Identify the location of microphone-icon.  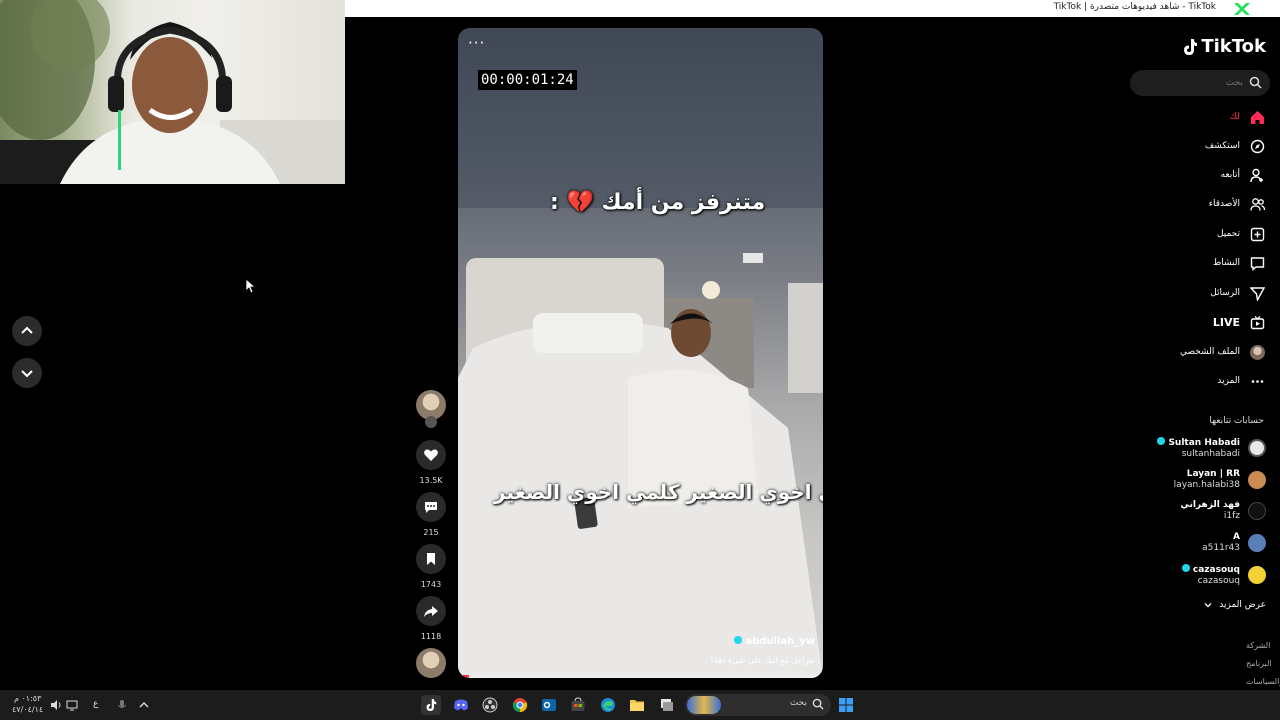
(122, 705).